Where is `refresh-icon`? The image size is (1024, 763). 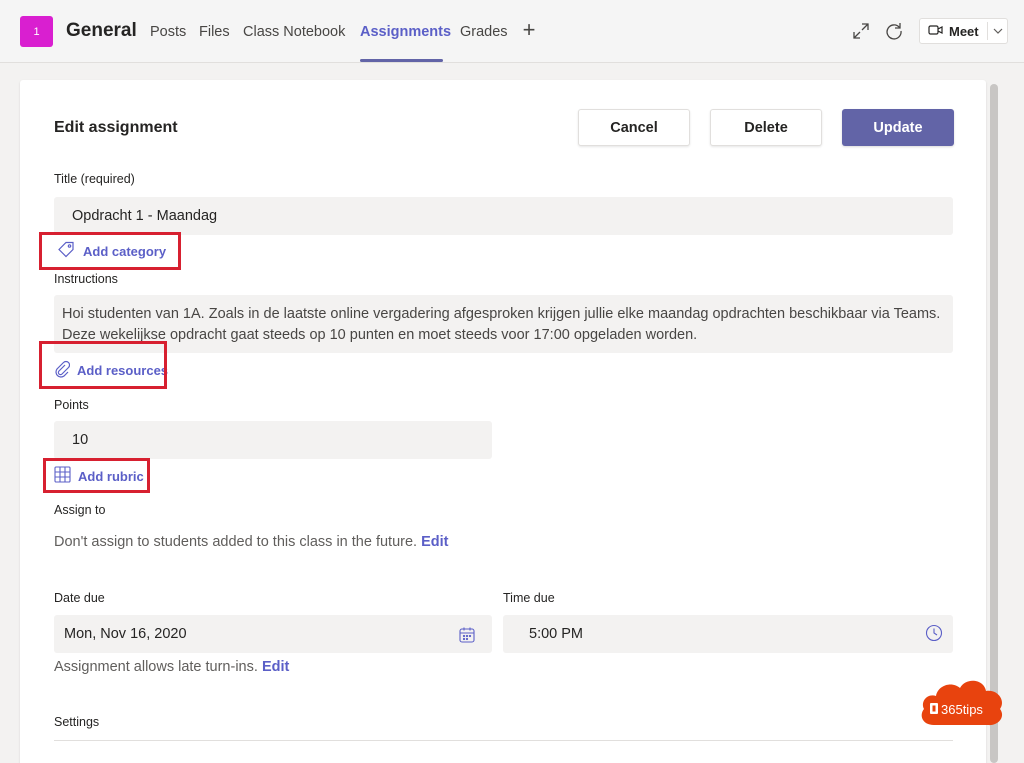 refresh-icon is located at coordinates (894, 31).